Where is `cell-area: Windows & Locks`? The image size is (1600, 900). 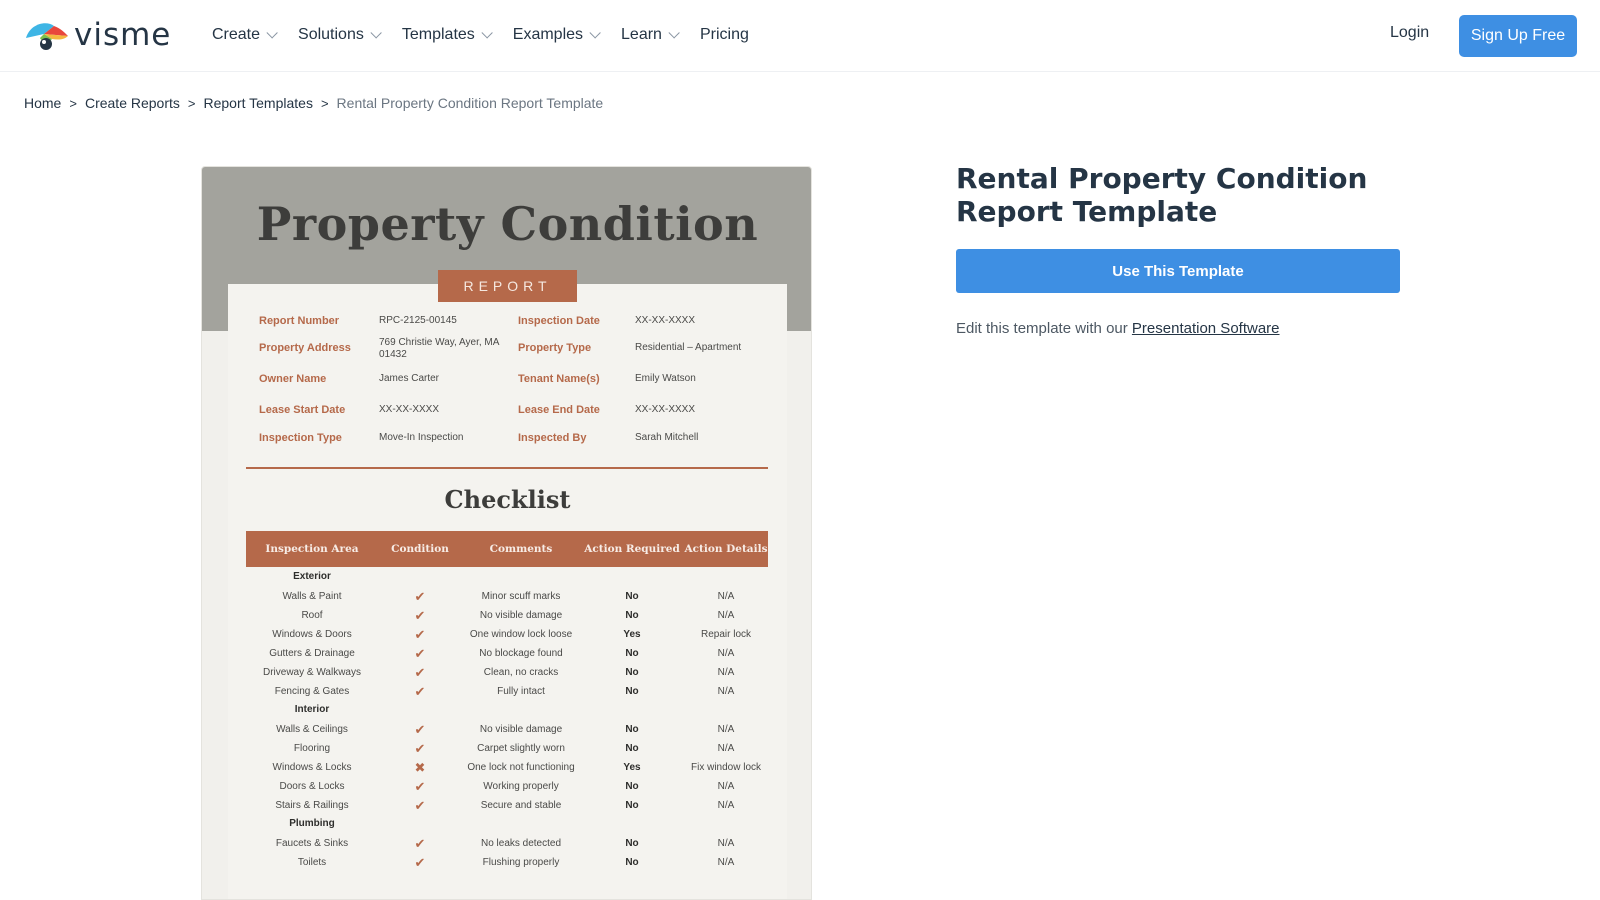
cell-area: Windows & Locks is located at coordinates (312, 767).